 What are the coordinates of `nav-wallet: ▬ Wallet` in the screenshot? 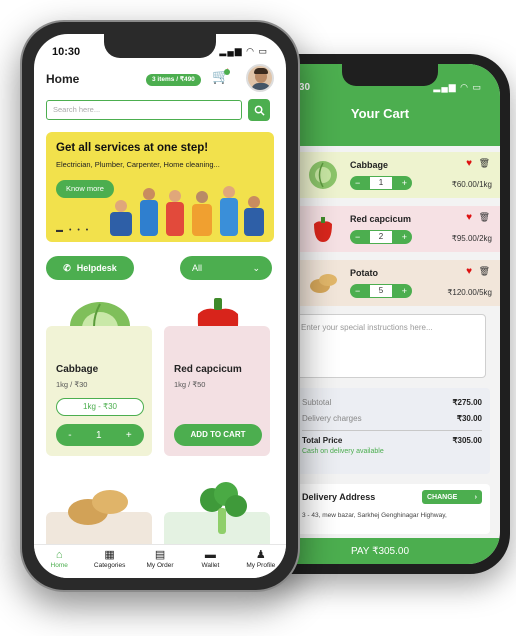 It's located at (210, 561).